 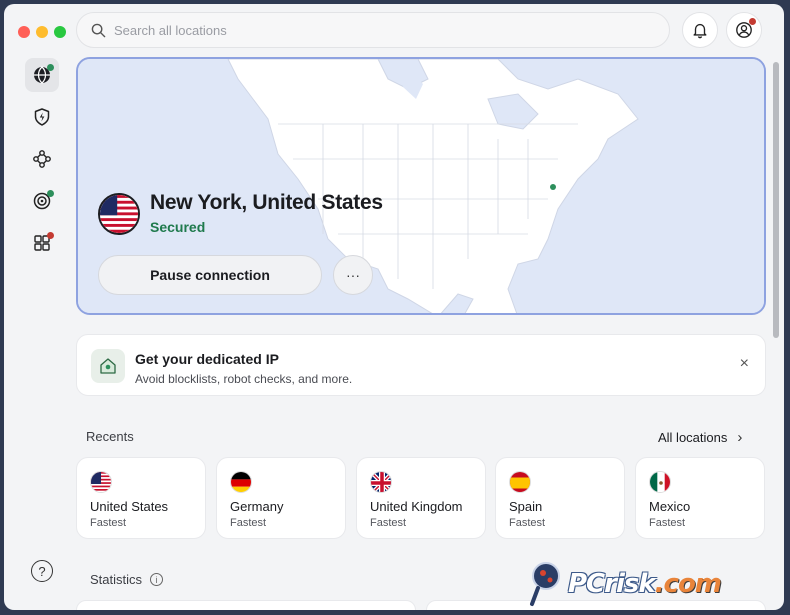 I want to click on help-label: ?, so click(x=42, y=571).